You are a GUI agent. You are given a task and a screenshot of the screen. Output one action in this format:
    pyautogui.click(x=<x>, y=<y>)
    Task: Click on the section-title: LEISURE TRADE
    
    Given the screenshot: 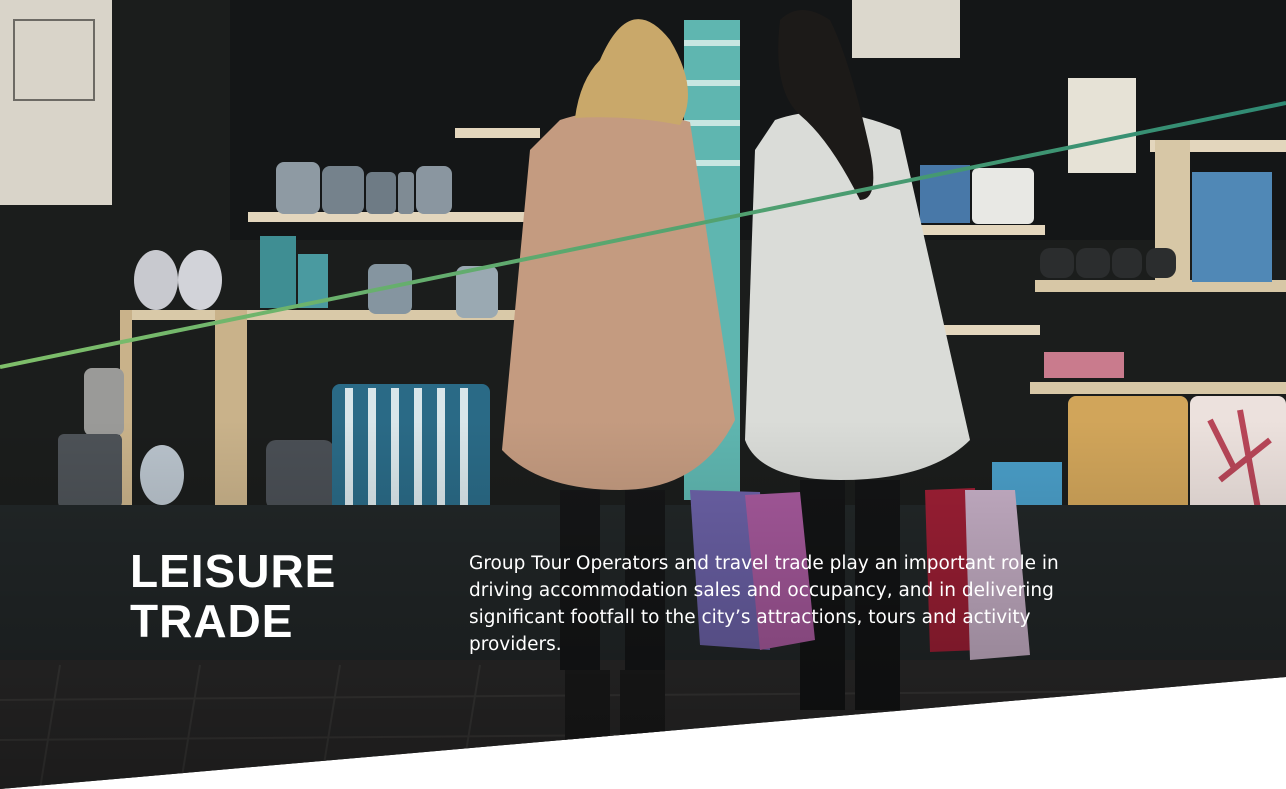 What is the action you would take?
    pyautogui.click(x=233, y=596)
    